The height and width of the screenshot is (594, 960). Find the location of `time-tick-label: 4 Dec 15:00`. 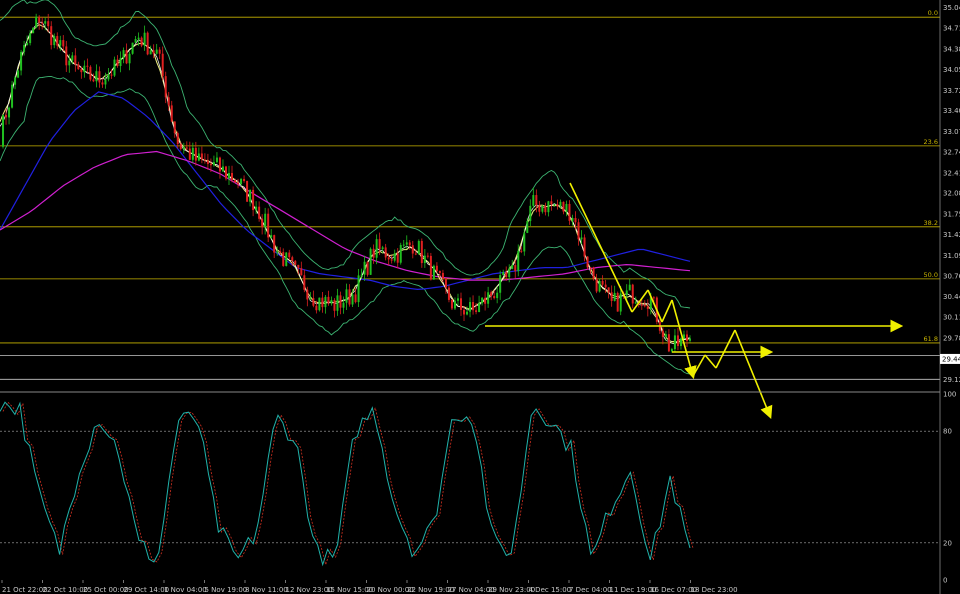

time-tick-label: 4 Dec 15:00 is located at coordinates (550, 590).